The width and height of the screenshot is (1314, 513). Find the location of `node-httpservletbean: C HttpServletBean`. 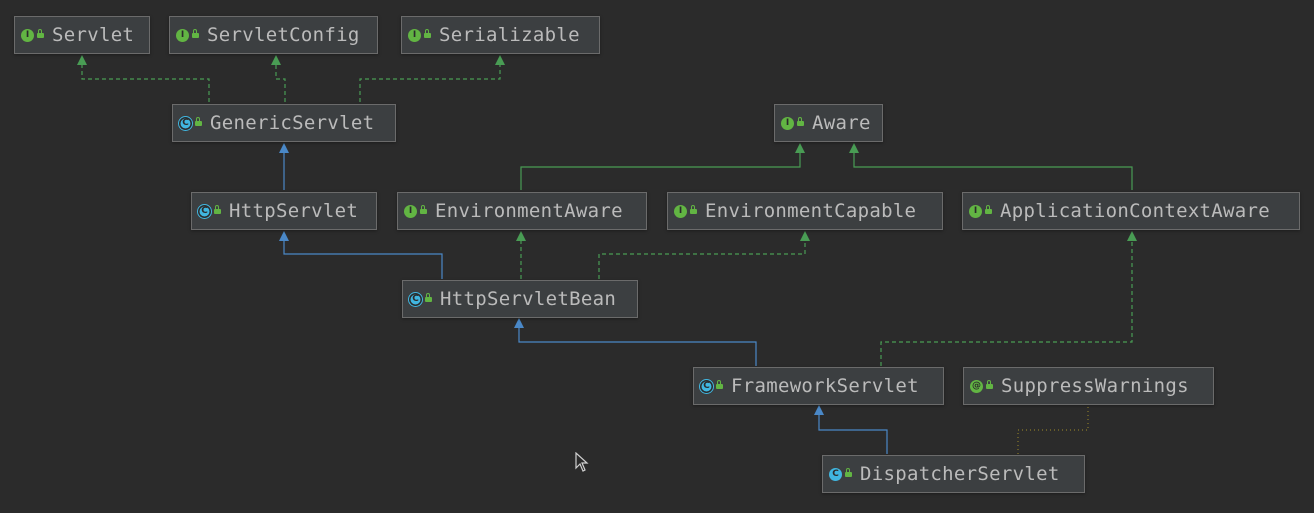

node-httpservletbean: C HttpServletBean is located at coordinates (520, 299).